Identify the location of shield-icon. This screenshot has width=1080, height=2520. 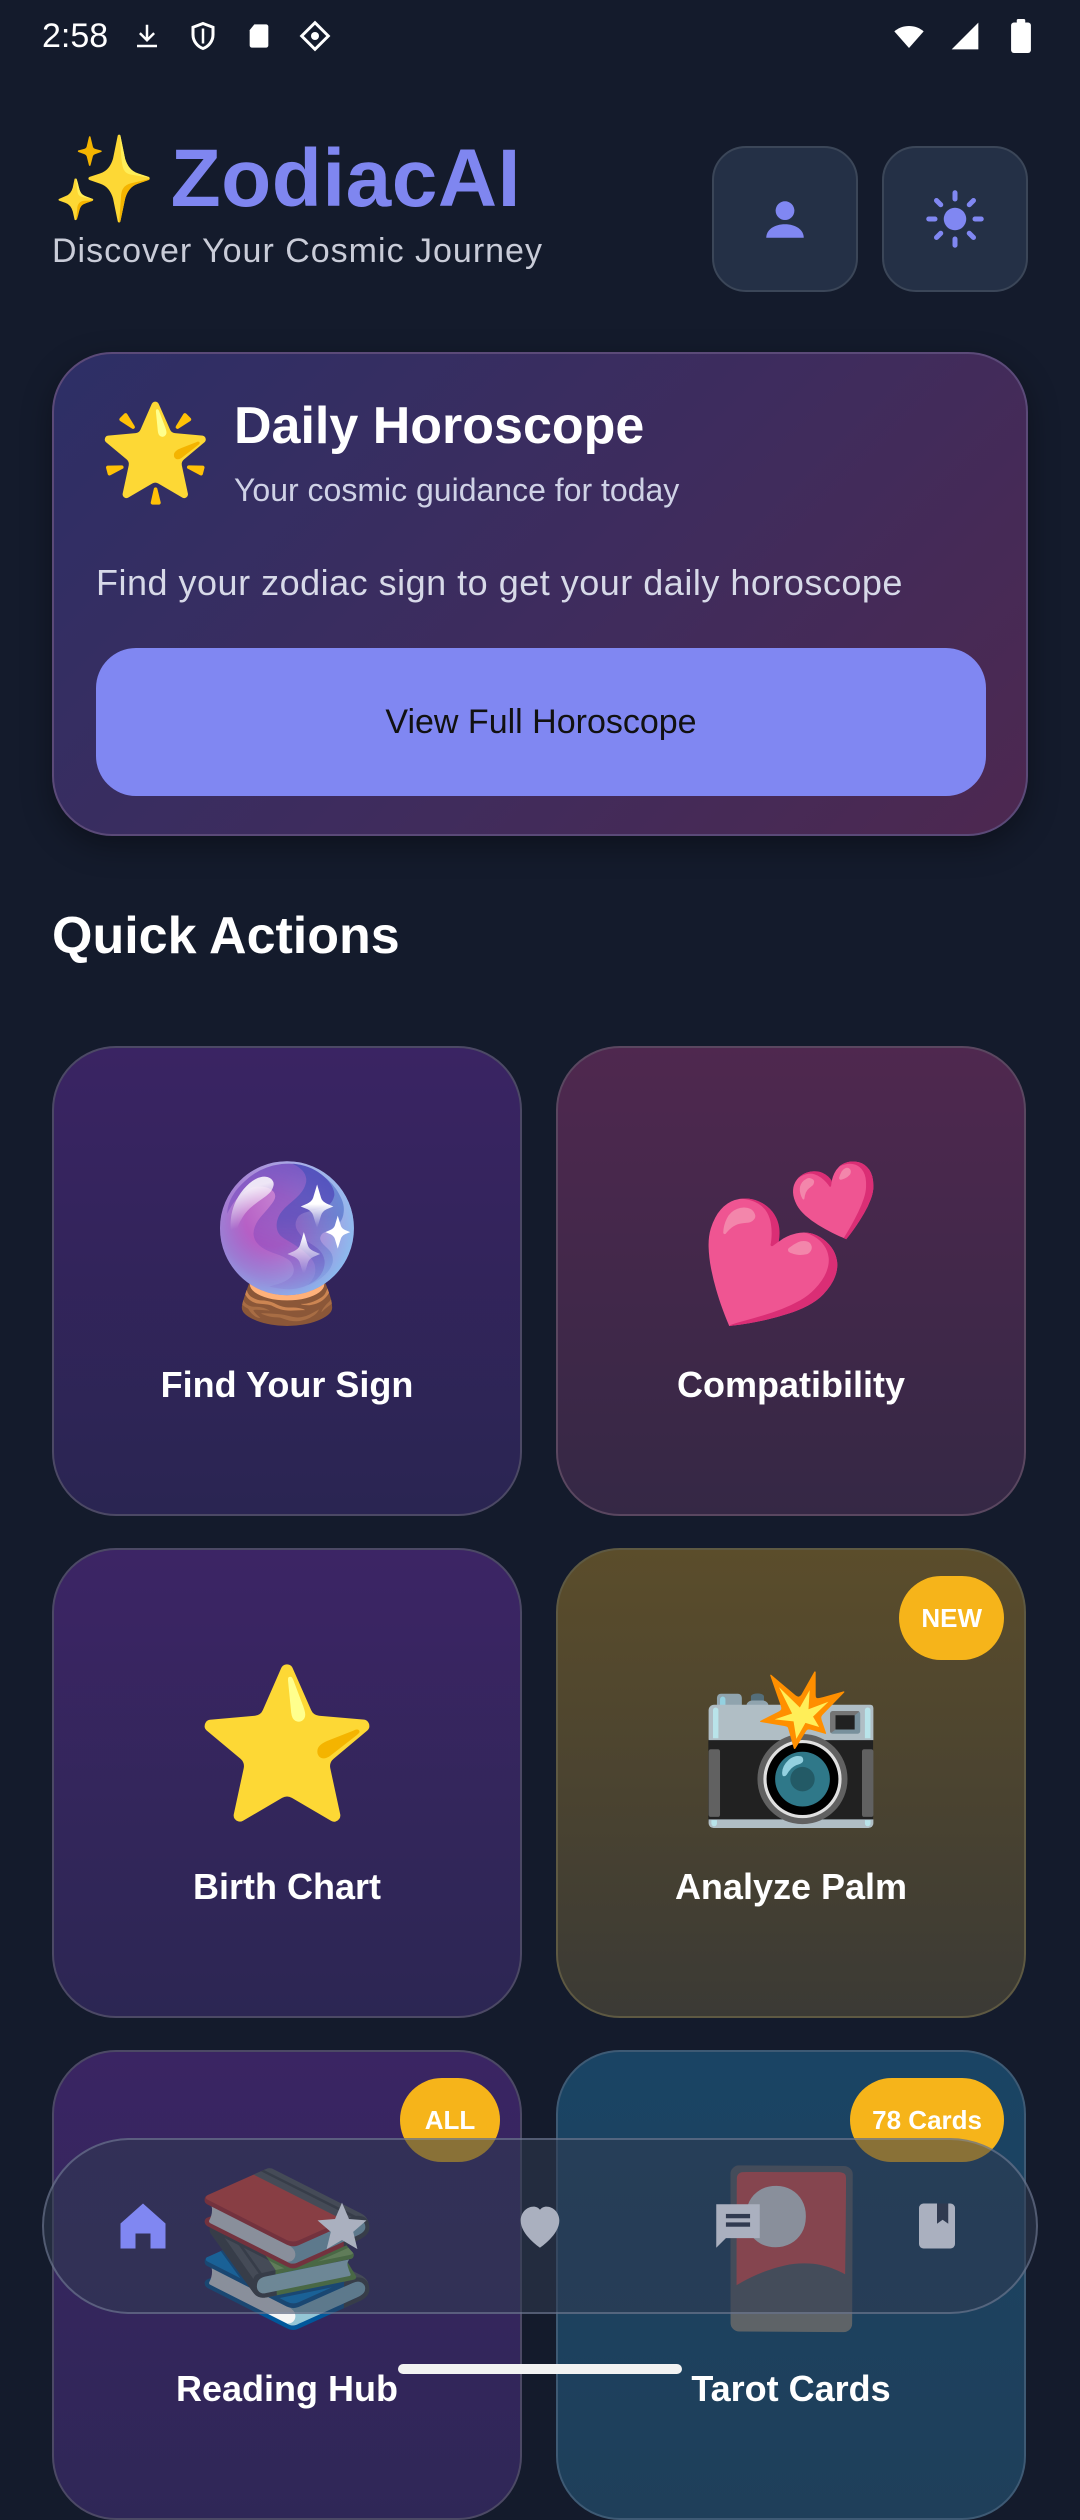
(203, 36).